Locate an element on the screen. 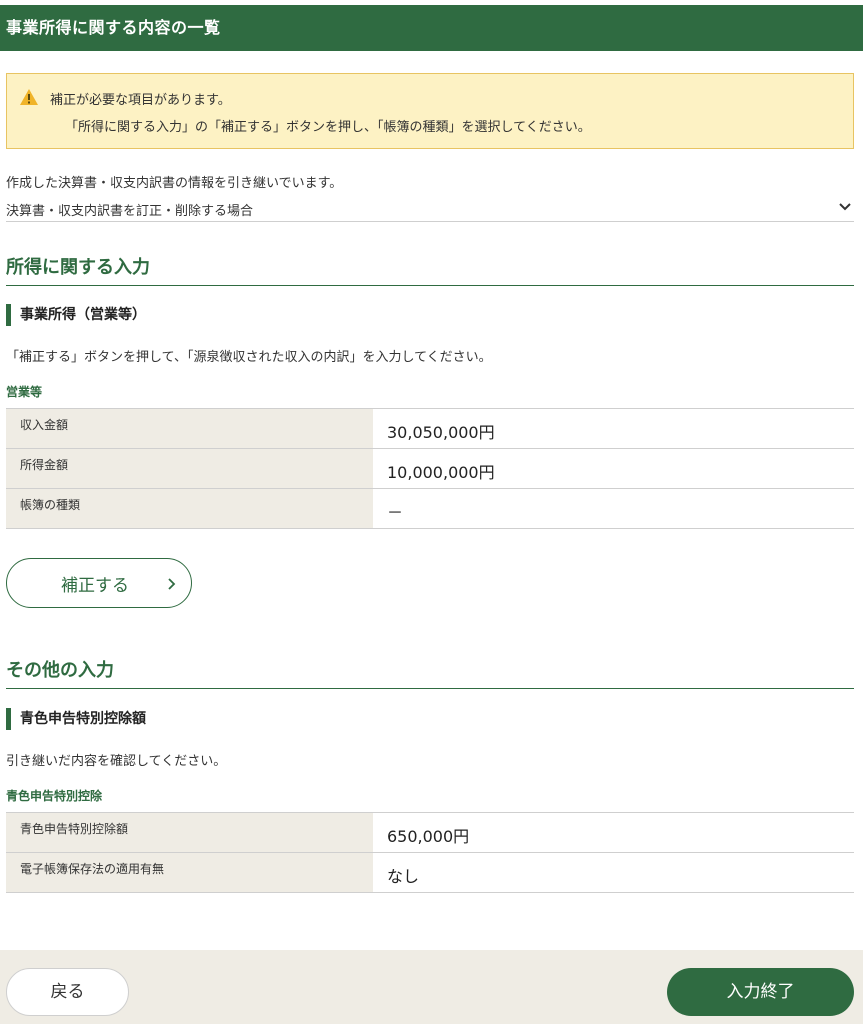 Image resolution: width=863 pixels, height=1024 pixels. alert-message: 補正が必要な項目があります。 is located at coordinates (140, 100).